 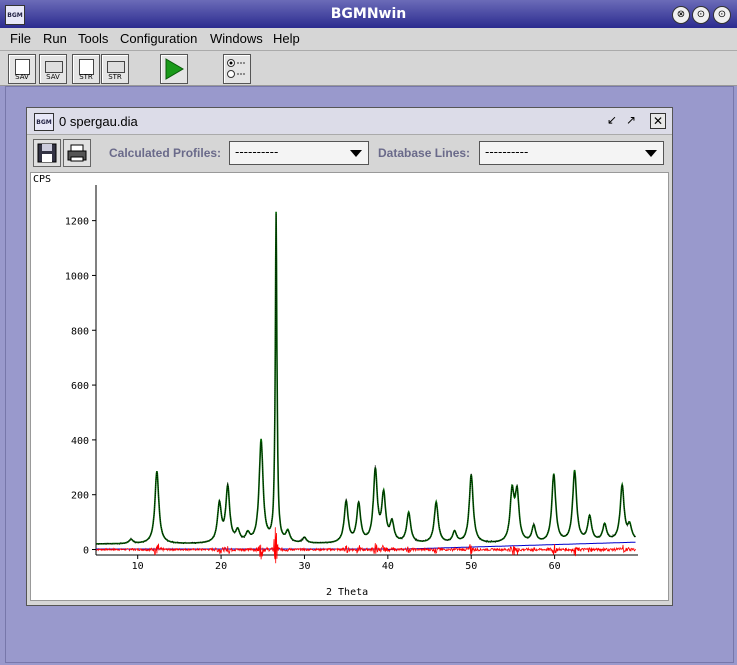 I want to click on structure-file-label: STR, so click(x=86, y=77).